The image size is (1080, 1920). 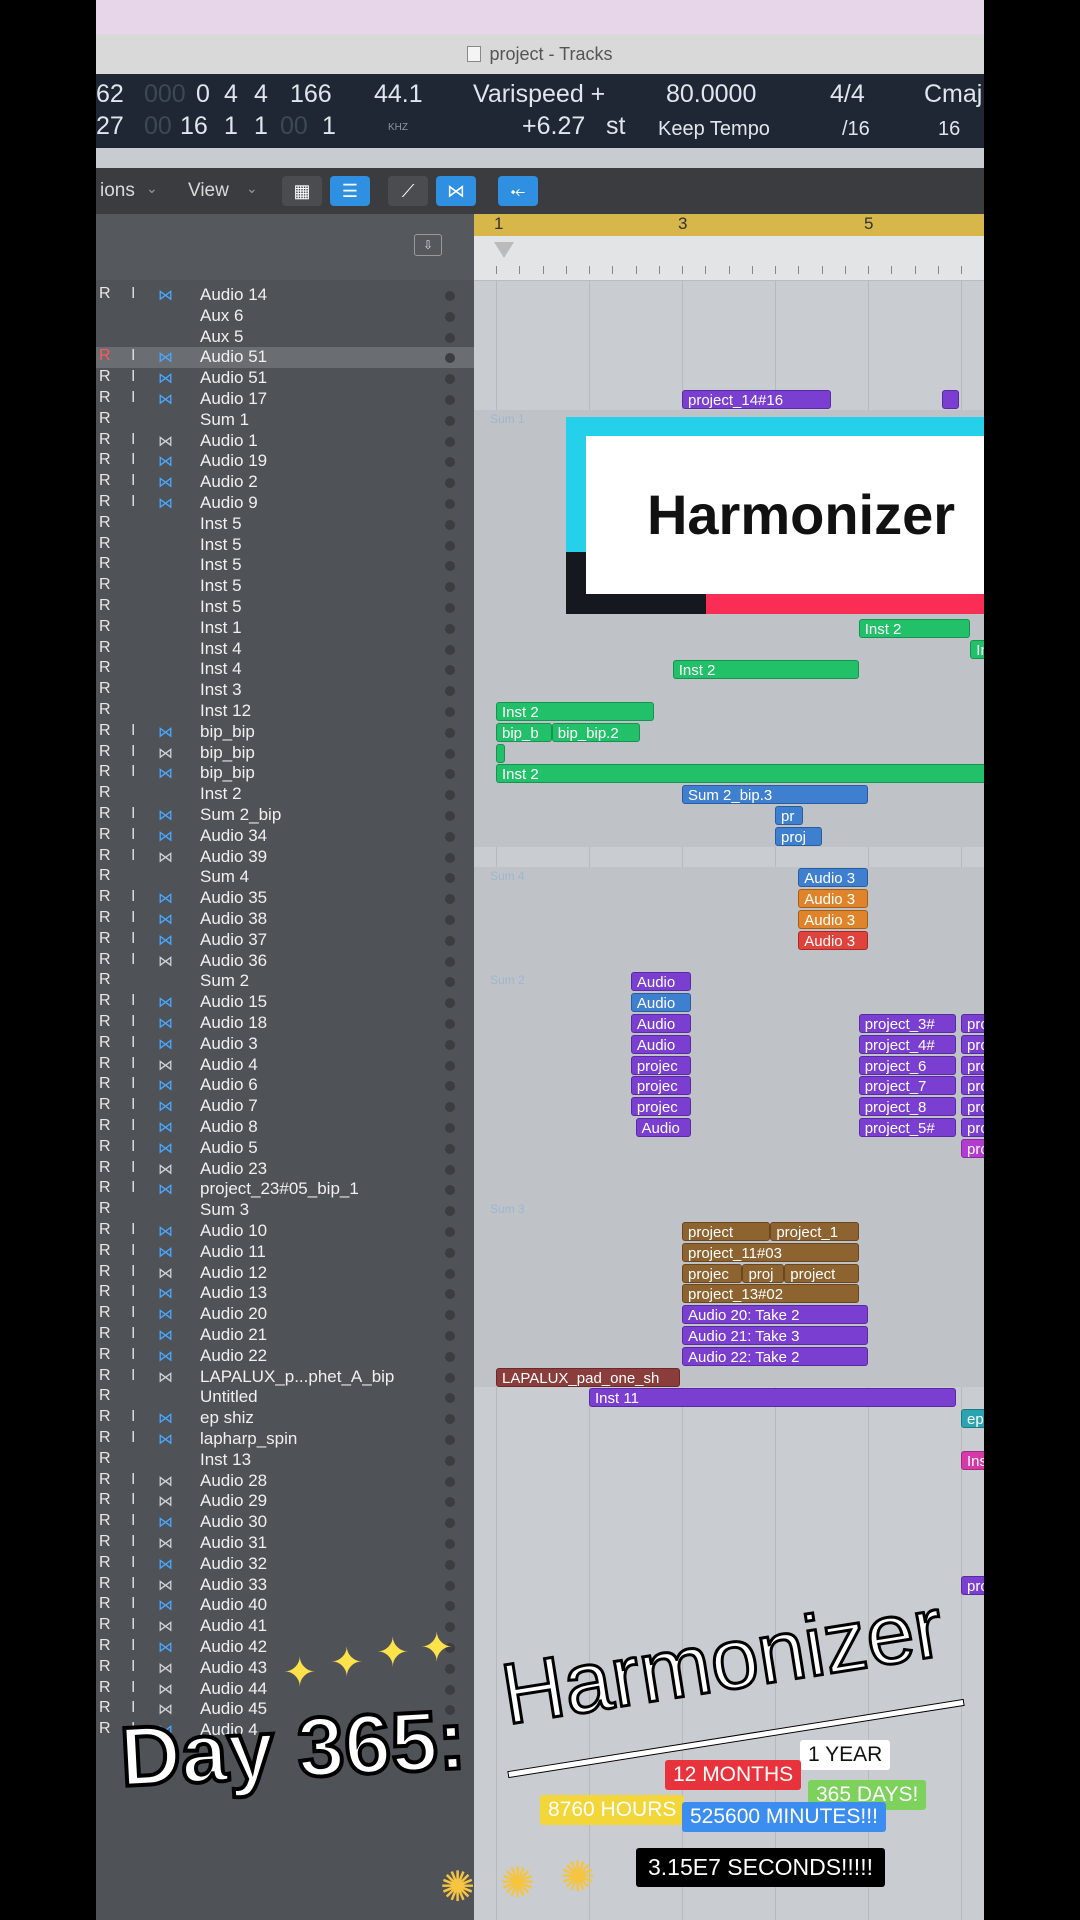 What do you see at coordinates (972, 1419) in the screenshot?
I see `region: ep` at bounding box center [972, 1419].